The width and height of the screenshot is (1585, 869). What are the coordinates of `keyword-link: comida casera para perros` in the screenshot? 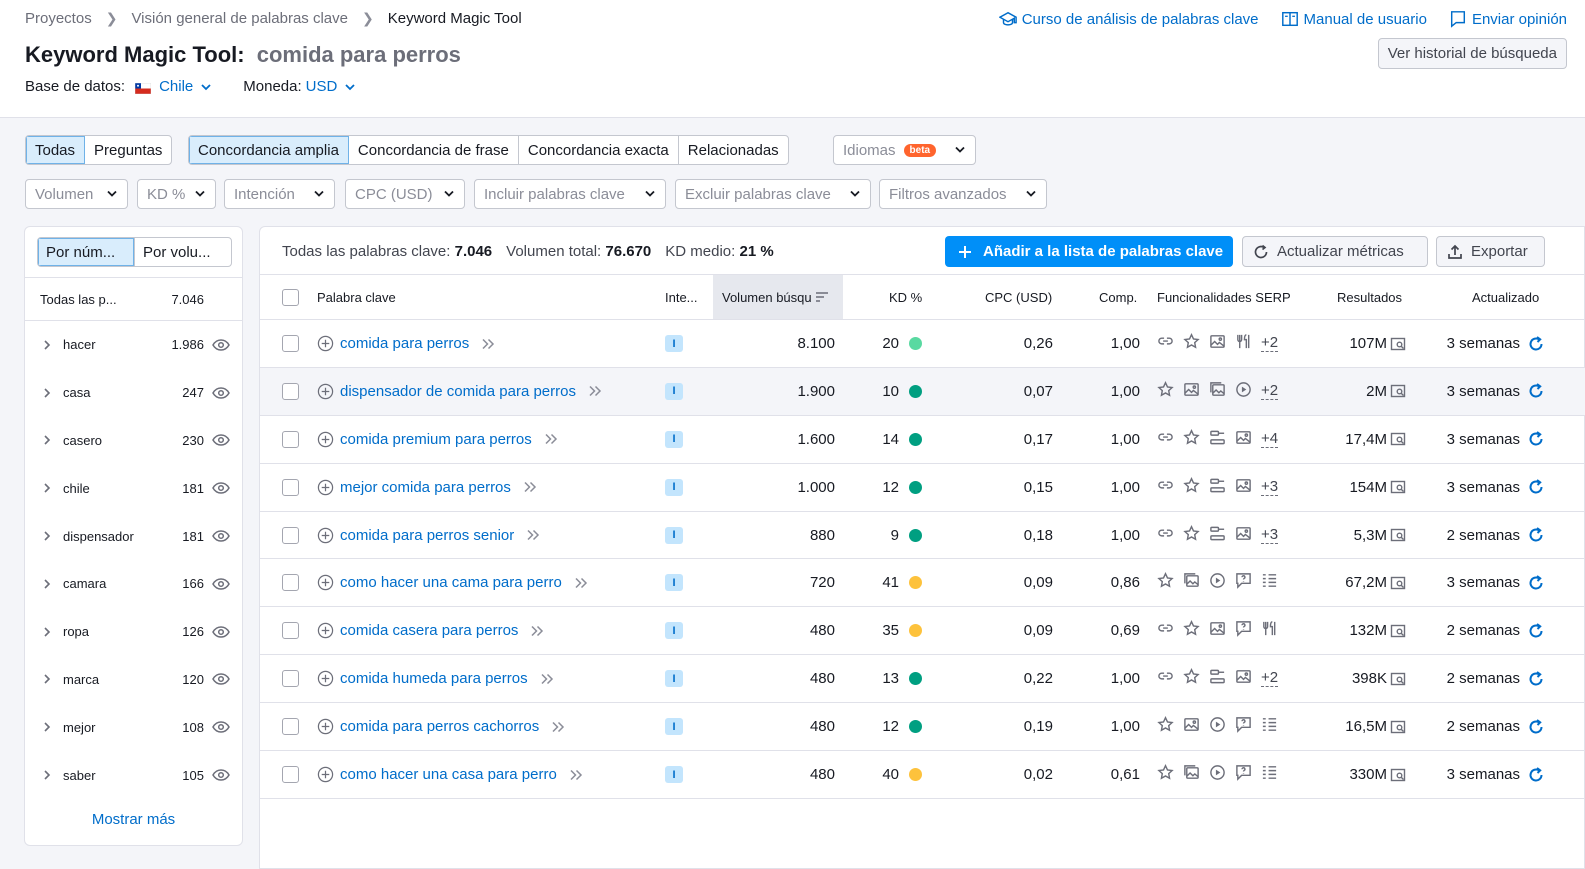 It's located at (429, 630).